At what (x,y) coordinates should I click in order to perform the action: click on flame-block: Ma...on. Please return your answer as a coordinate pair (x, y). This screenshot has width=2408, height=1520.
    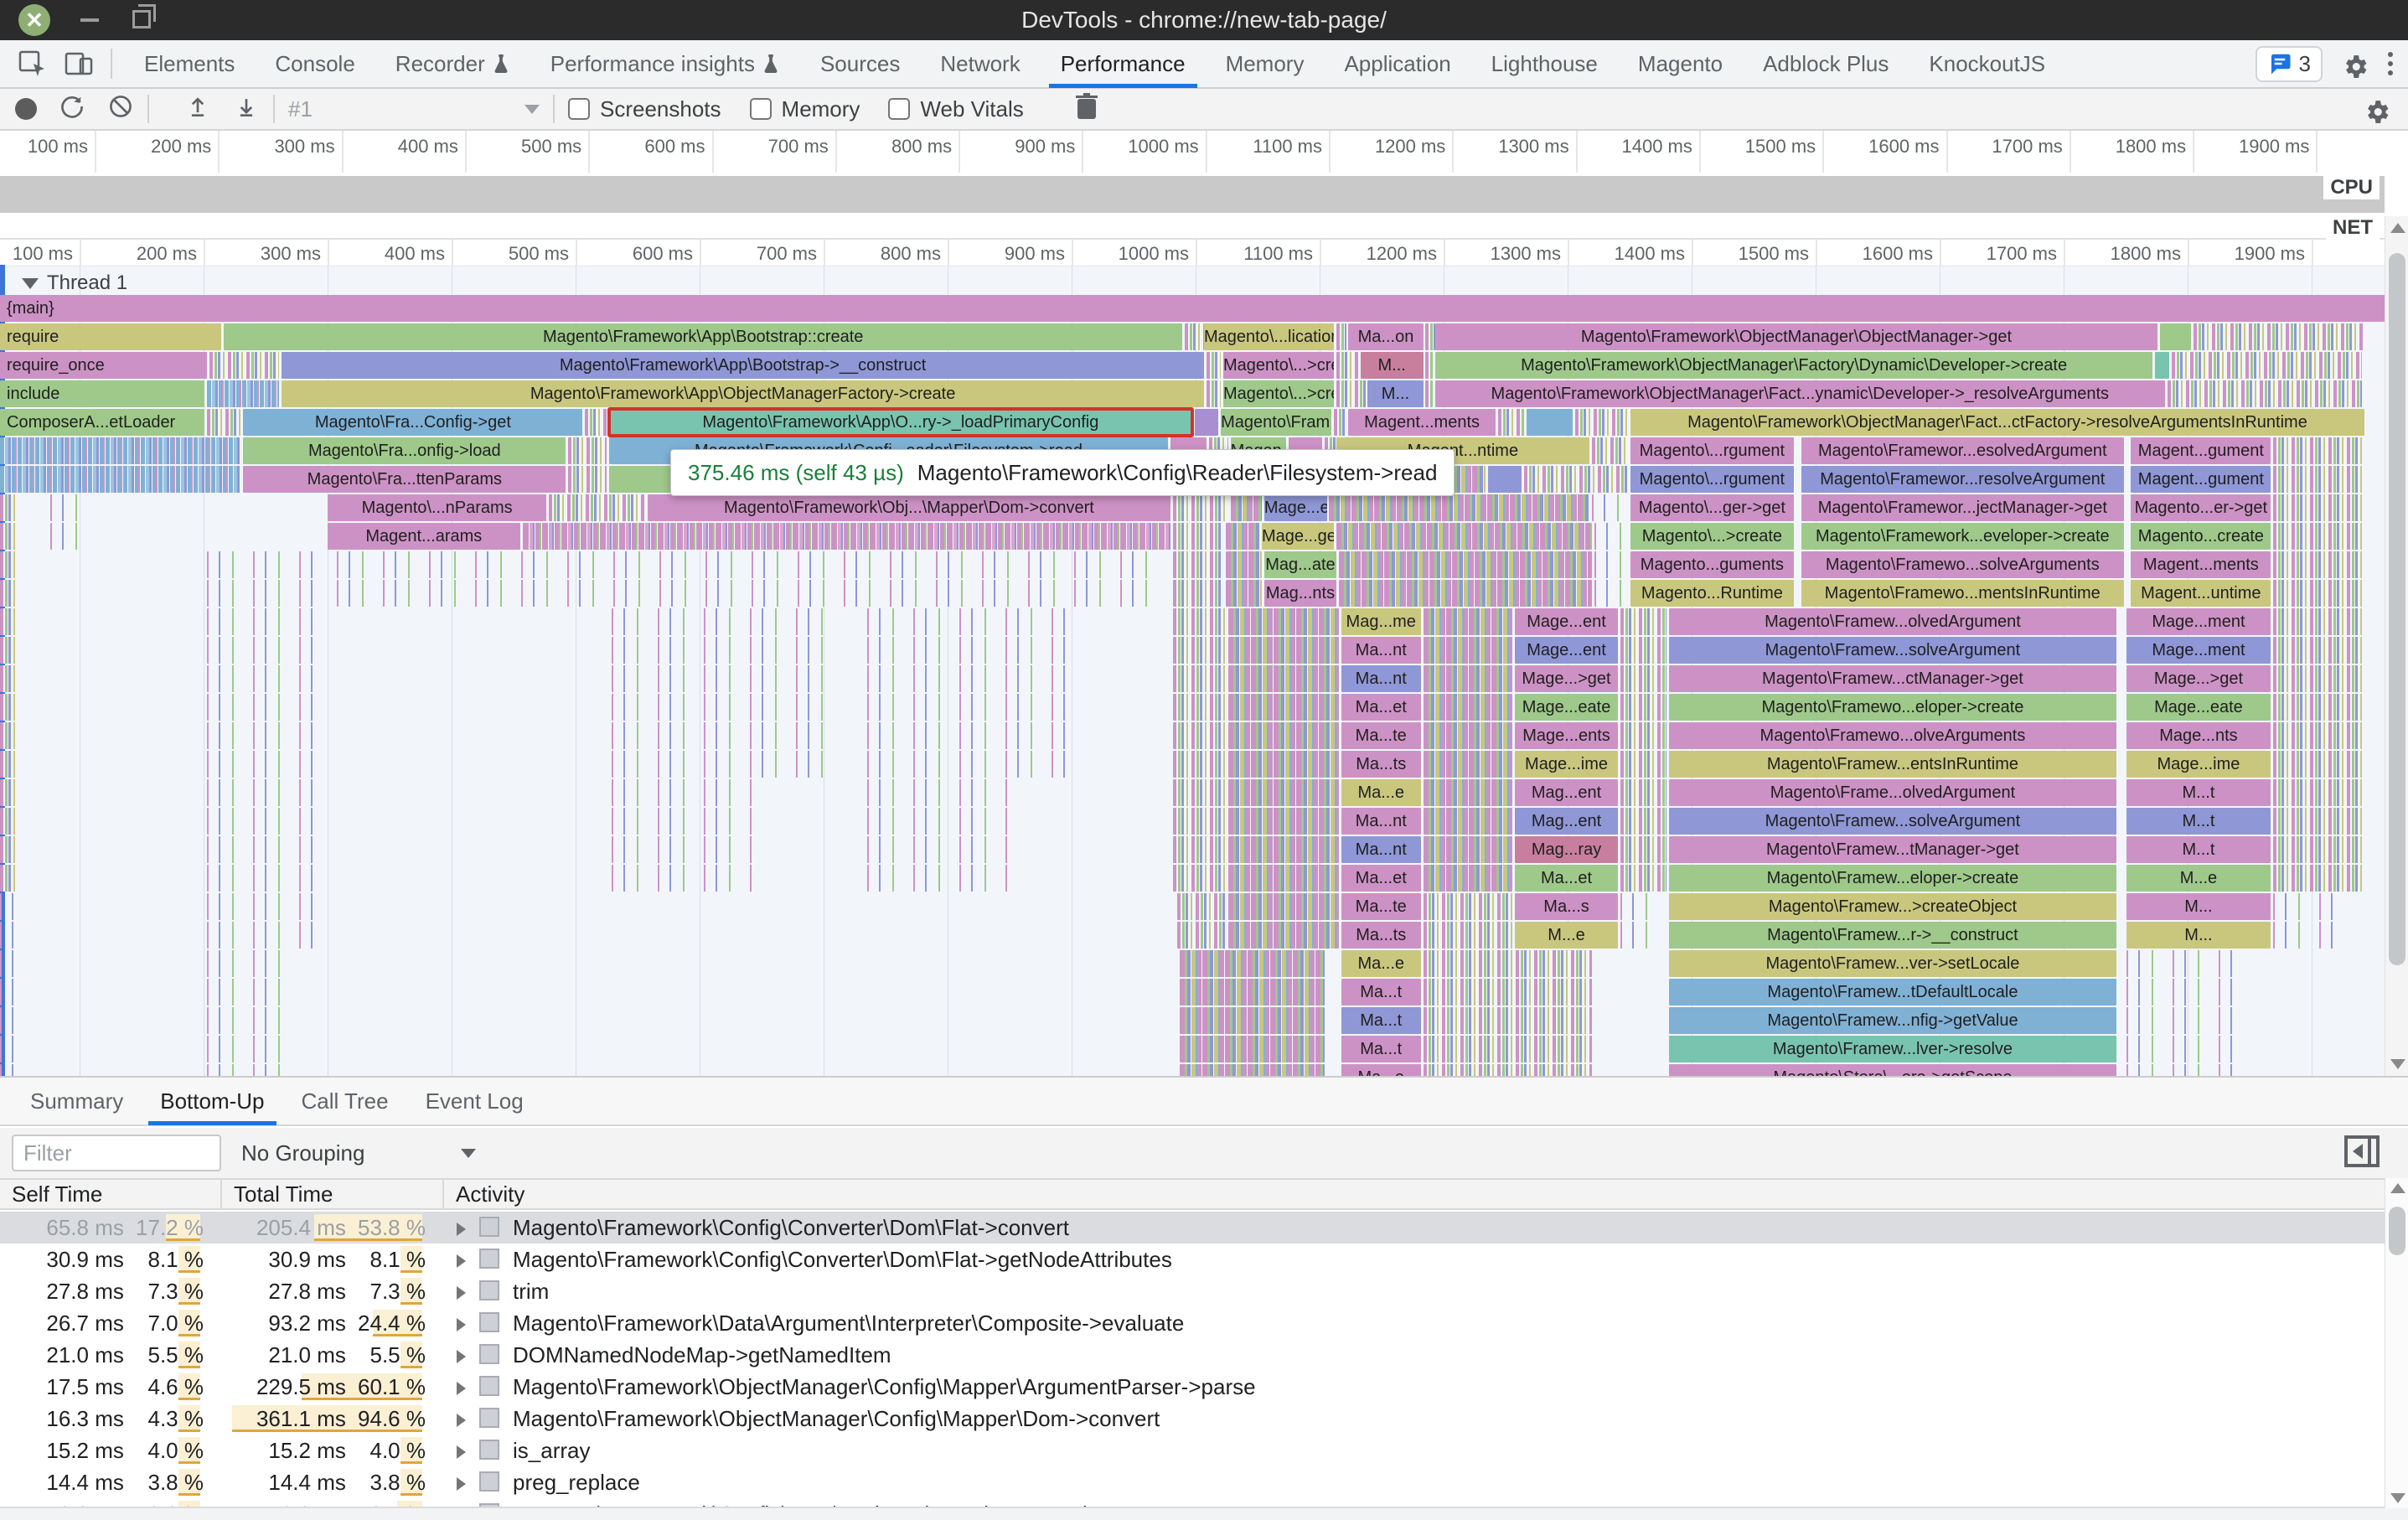
    Looking at the image, I should click on (1386, 336).